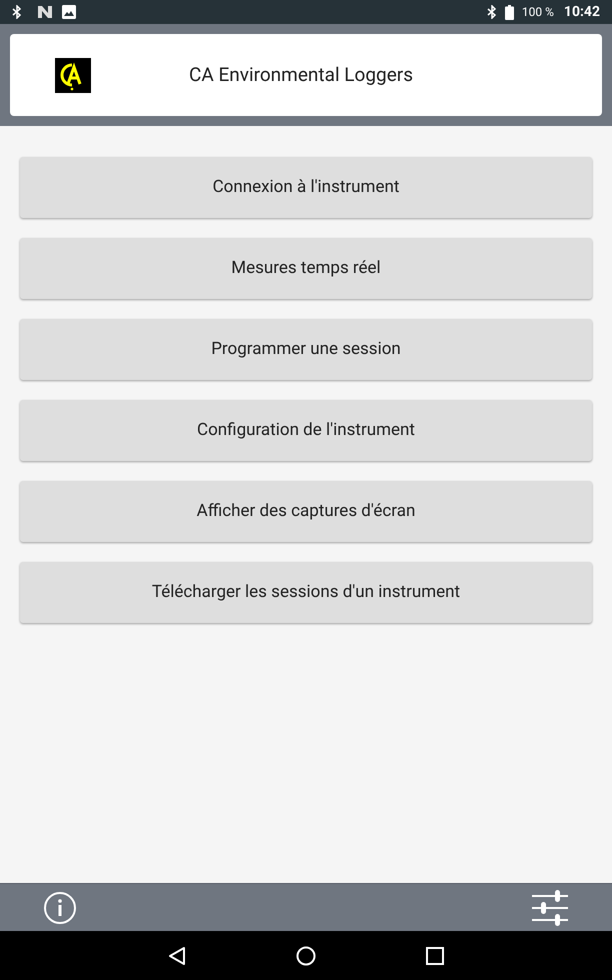  What do you see at coordinates (306, 349) in the screenshot?
I see `menu-button: Programmer une session` at bounding box center [306, 349].